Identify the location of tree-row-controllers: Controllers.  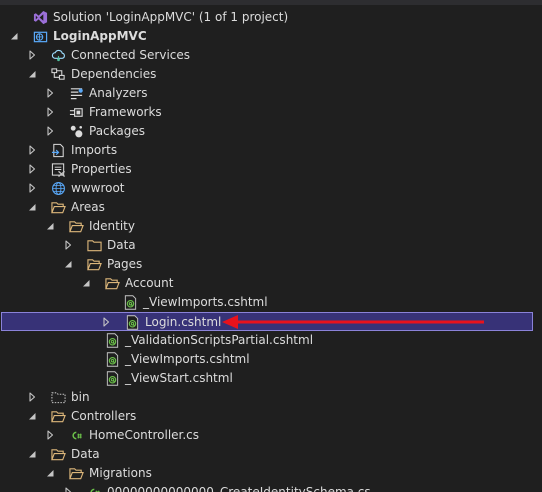
(271, 416).